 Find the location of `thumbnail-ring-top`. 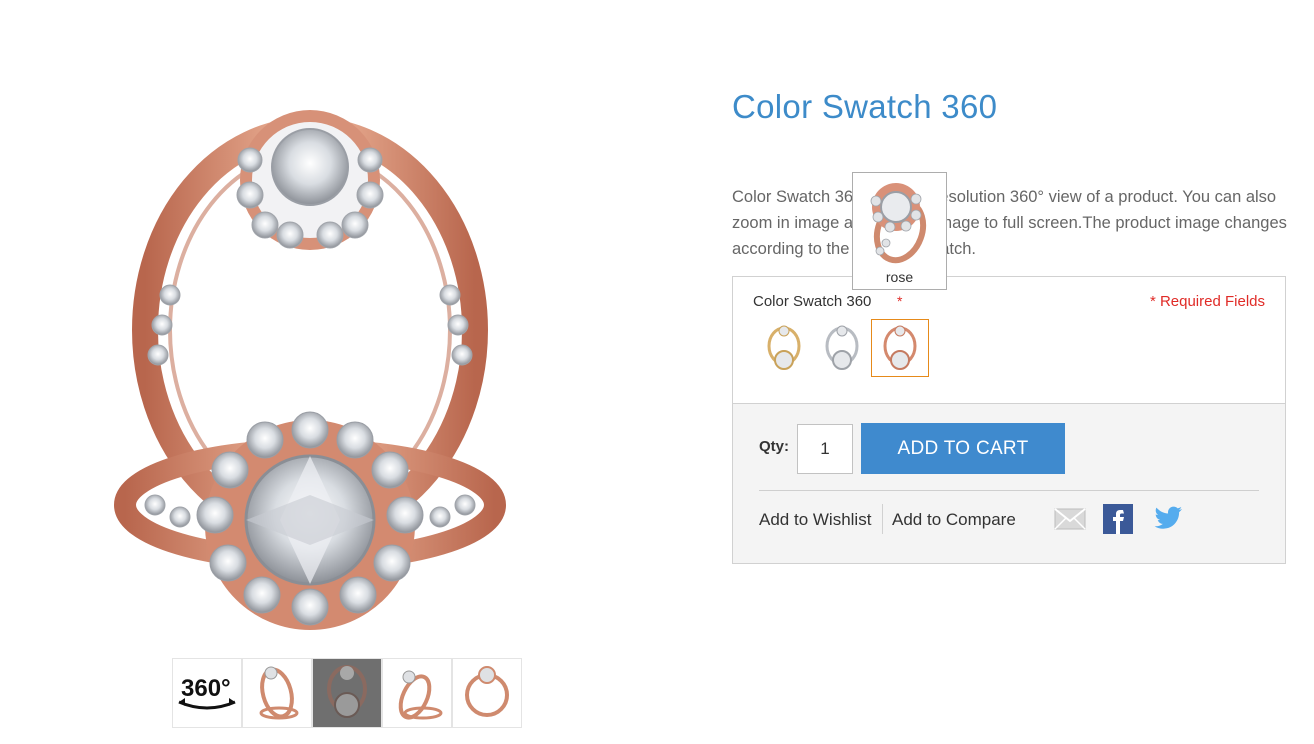

thumbnail-ring-top is located at coordinates (487, 693).